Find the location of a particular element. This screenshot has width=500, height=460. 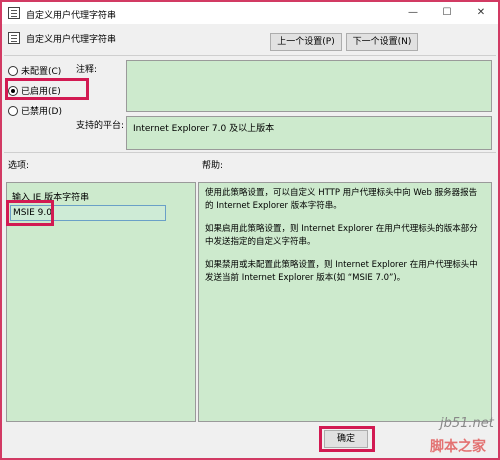

next-setting-button: 下一个设置(N) is located at coordinates (382, 42).